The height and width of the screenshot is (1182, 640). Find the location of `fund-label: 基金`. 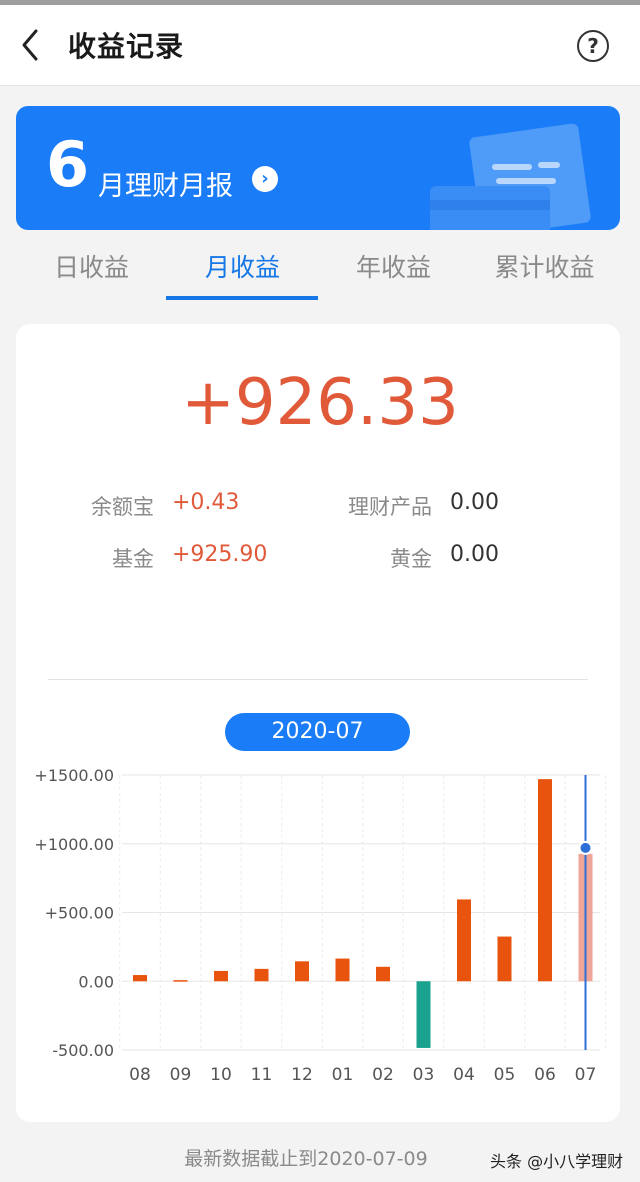

fund-label: 基金 is located at coordinates (133, 559).